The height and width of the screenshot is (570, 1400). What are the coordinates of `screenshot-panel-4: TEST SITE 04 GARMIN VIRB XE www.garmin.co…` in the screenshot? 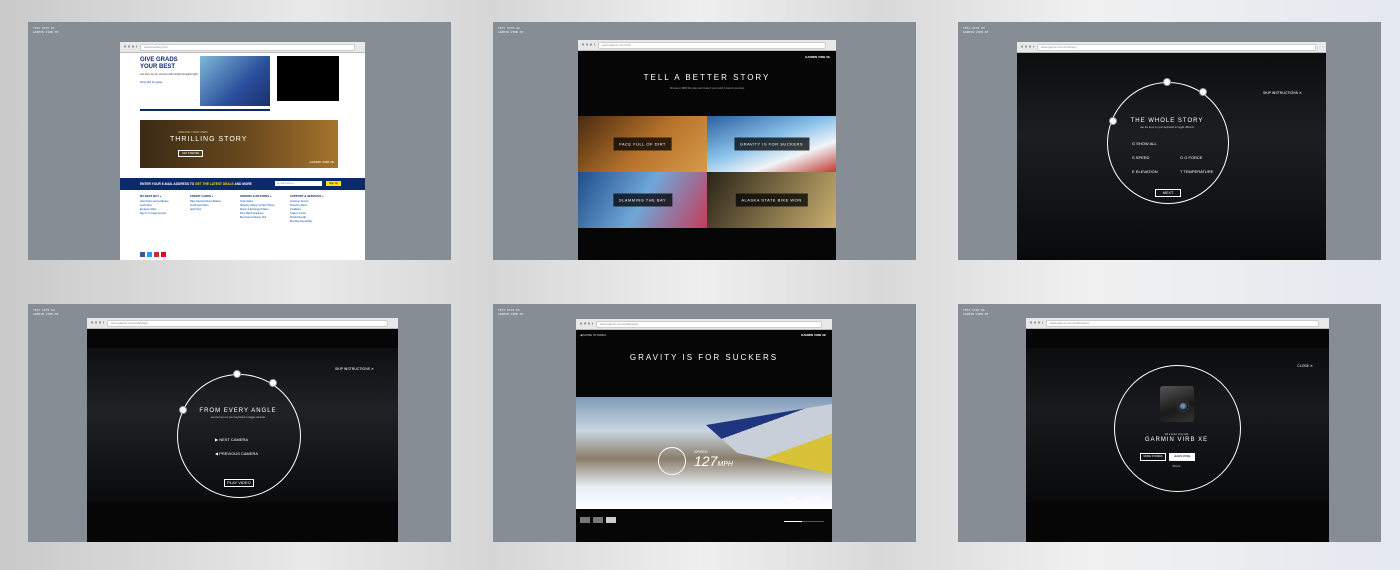 It's located at (239, 423).